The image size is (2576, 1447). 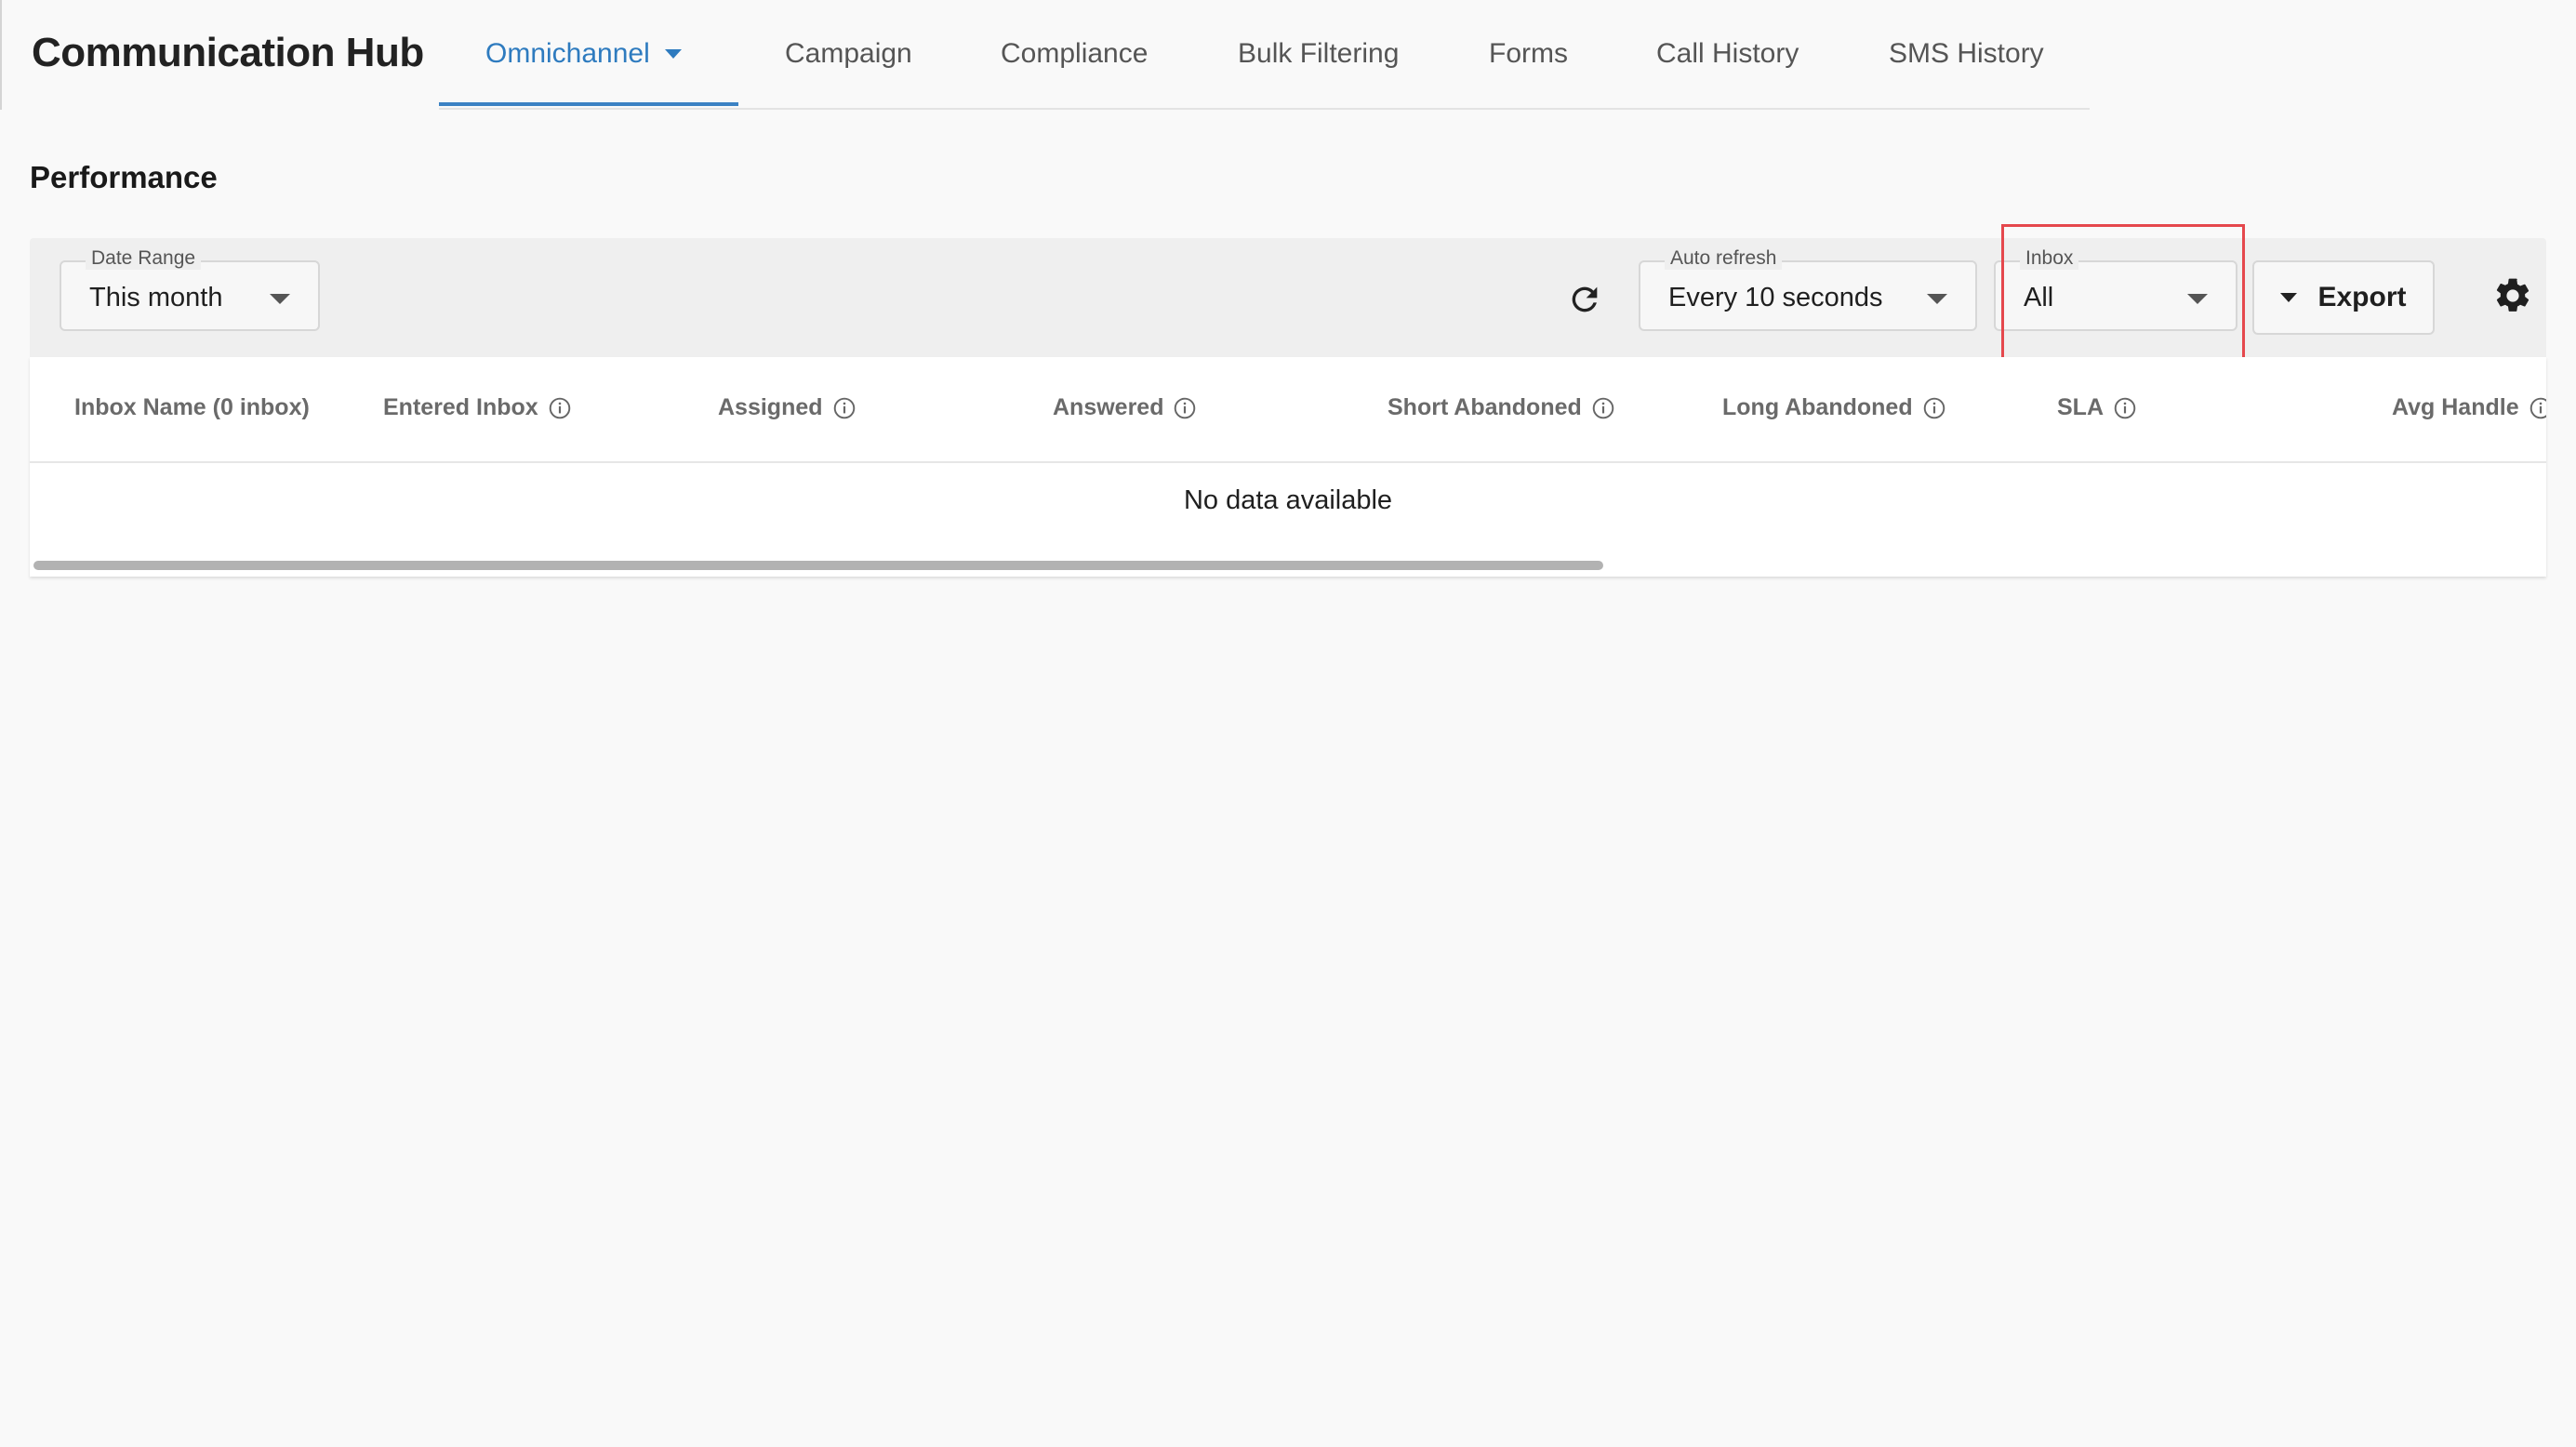 I want to click on tab-call-history: Call History, so click(x=1727, y=54).